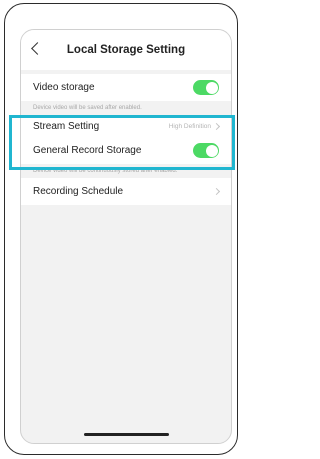  What do you see at coordinates (126, 434) in the screenshot?
I see `home-indicator` at bounding box center [126, 434].